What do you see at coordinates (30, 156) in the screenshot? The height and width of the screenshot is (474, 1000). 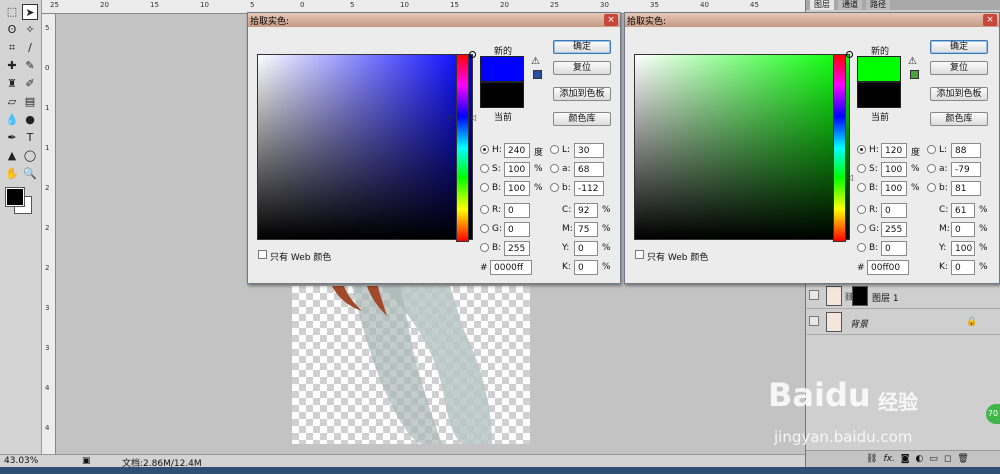 I see `shape-tool-icon: ◯` at bounding box center [30, 156].